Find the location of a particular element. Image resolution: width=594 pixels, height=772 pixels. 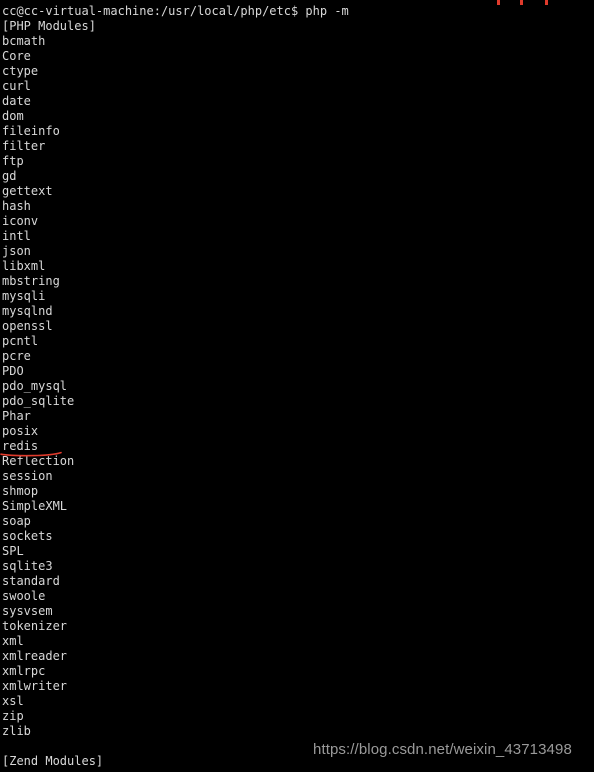

module-line: fileinfo is located at coordinates (31, 131).